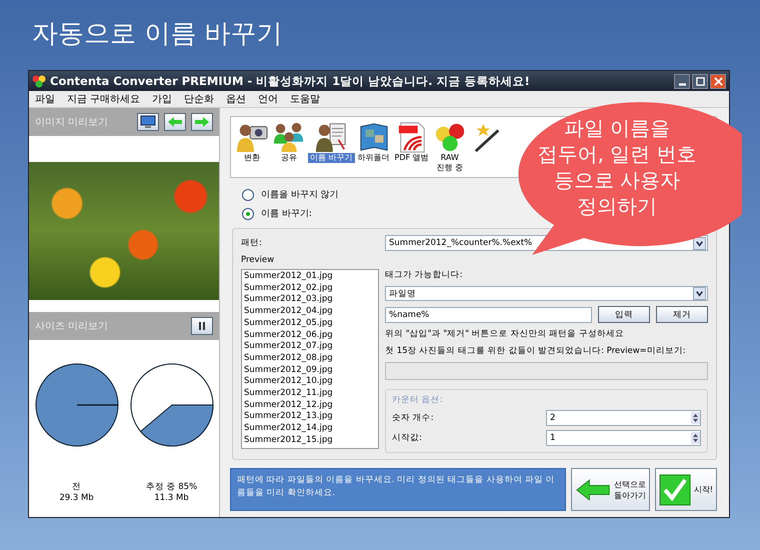 The image size is (760, 550). What do you see at coordinates (289, 417) in the screenshot?
I see `file-name: Summer2012_13.jpg` at bounding box center [289, 417].